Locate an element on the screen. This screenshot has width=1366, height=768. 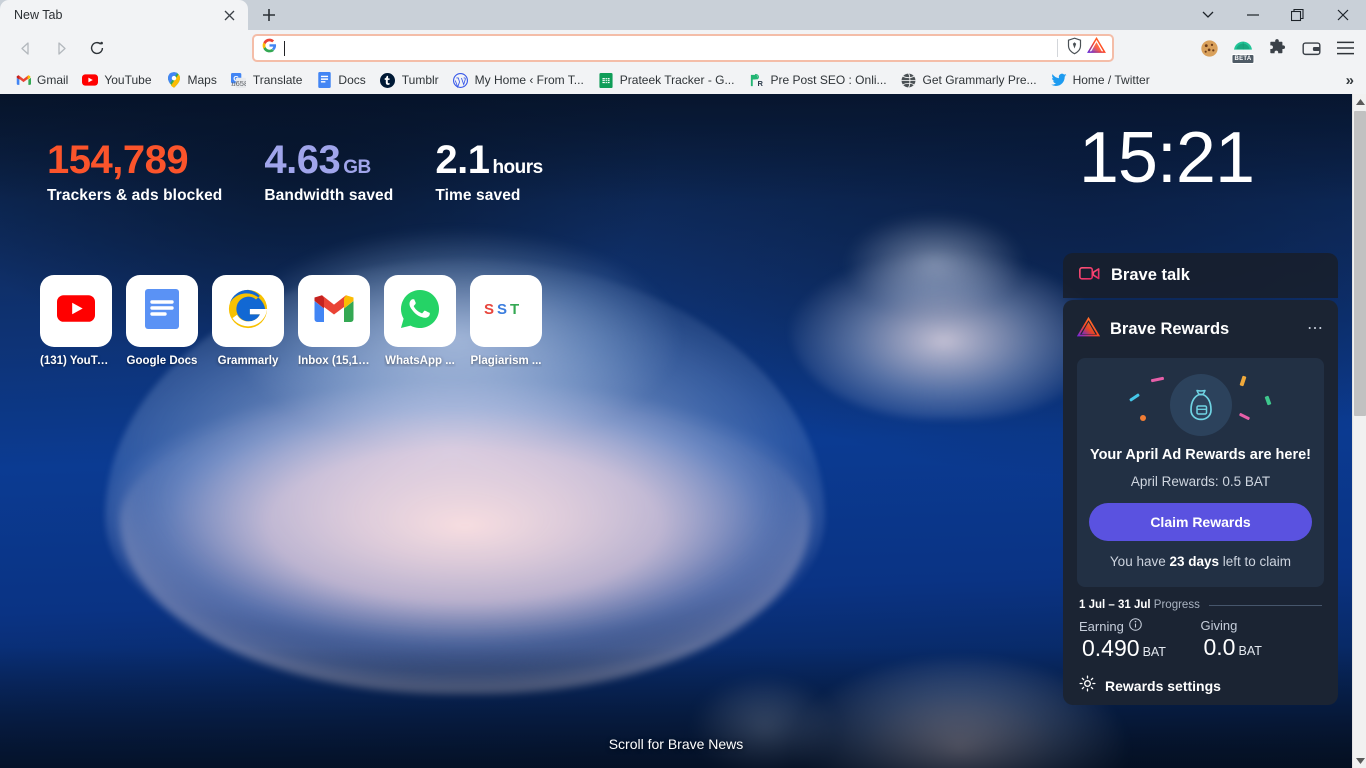
bookmark-maps: Maps is located at coordinates (191, 80).